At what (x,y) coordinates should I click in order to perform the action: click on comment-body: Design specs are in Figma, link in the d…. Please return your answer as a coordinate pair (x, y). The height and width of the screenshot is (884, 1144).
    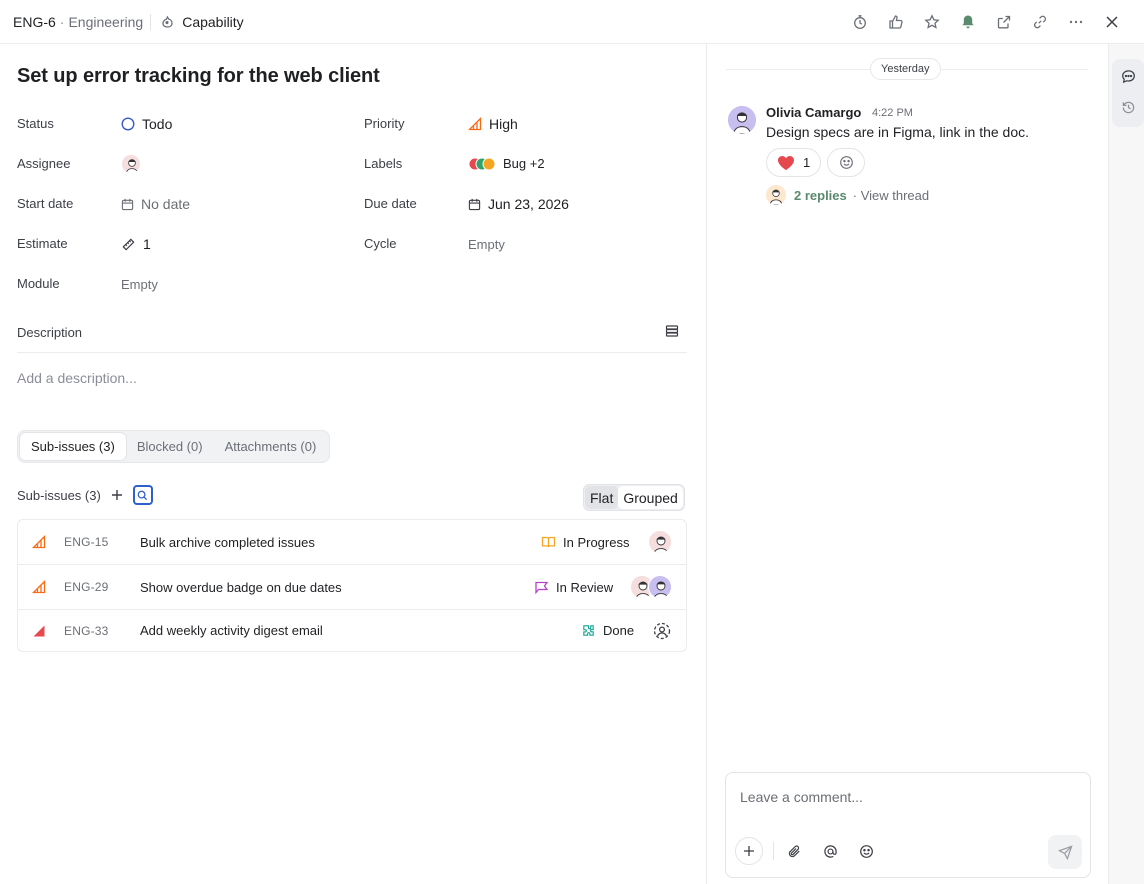
    Looking at the image, I should click on (898, 132).